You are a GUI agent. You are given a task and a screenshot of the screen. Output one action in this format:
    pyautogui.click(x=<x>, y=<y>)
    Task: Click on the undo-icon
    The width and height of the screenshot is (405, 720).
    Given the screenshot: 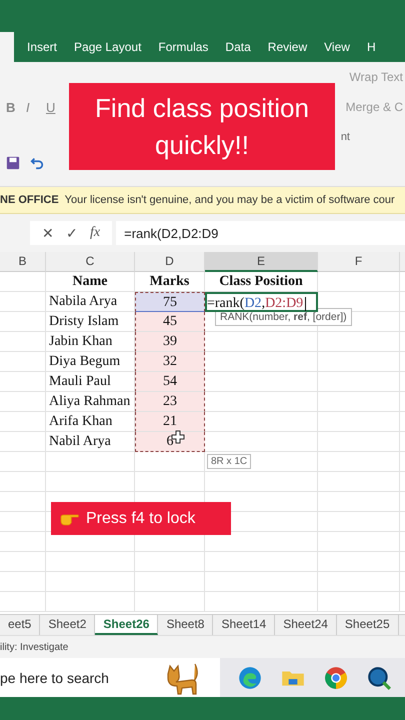 What is the action you would take?
    pyautogui.click(x=37, y=163)
    